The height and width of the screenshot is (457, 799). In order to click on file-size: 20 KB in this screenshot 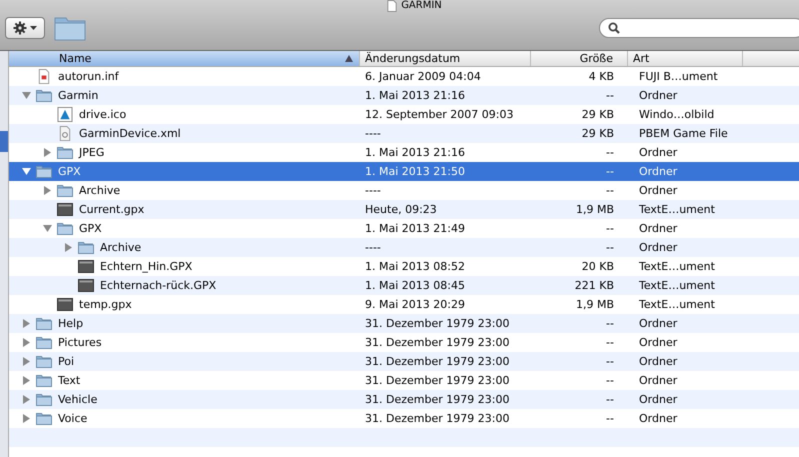, I will do `click(598, 266)`.